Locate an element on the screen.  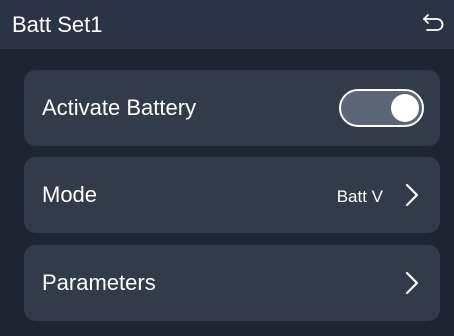
activate-battery-toggle is located at coordinates (381, 108).